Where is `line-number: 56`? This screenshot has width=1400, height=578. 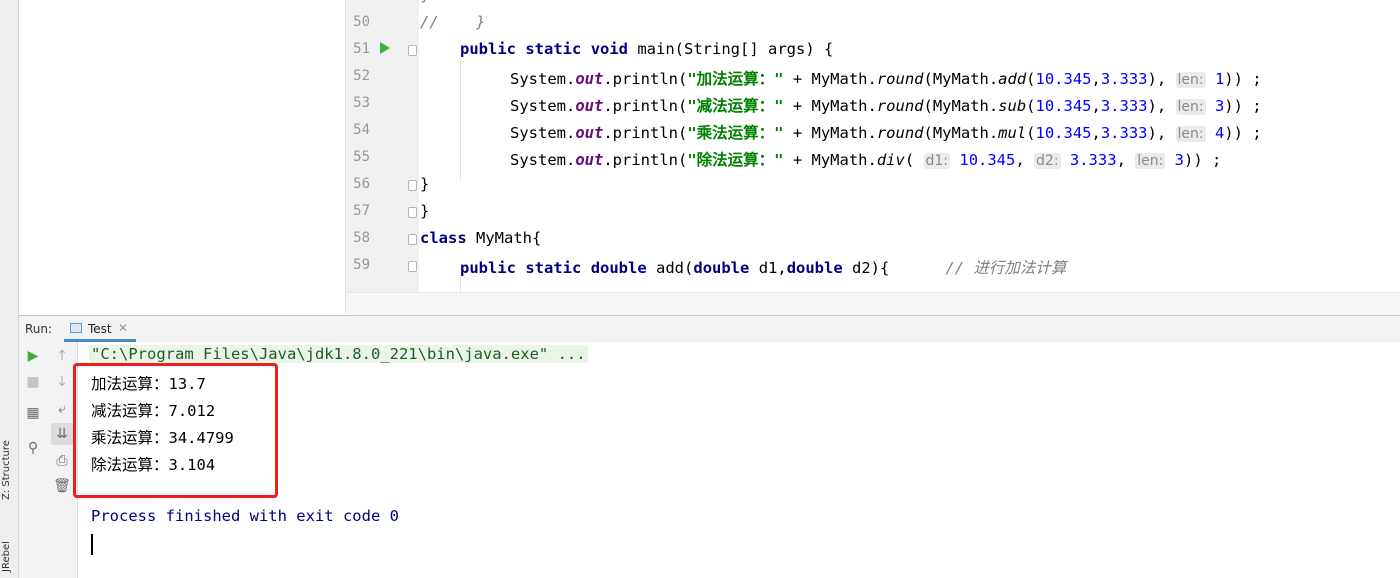
line-number: 56 is located at coordinates (361, 184).